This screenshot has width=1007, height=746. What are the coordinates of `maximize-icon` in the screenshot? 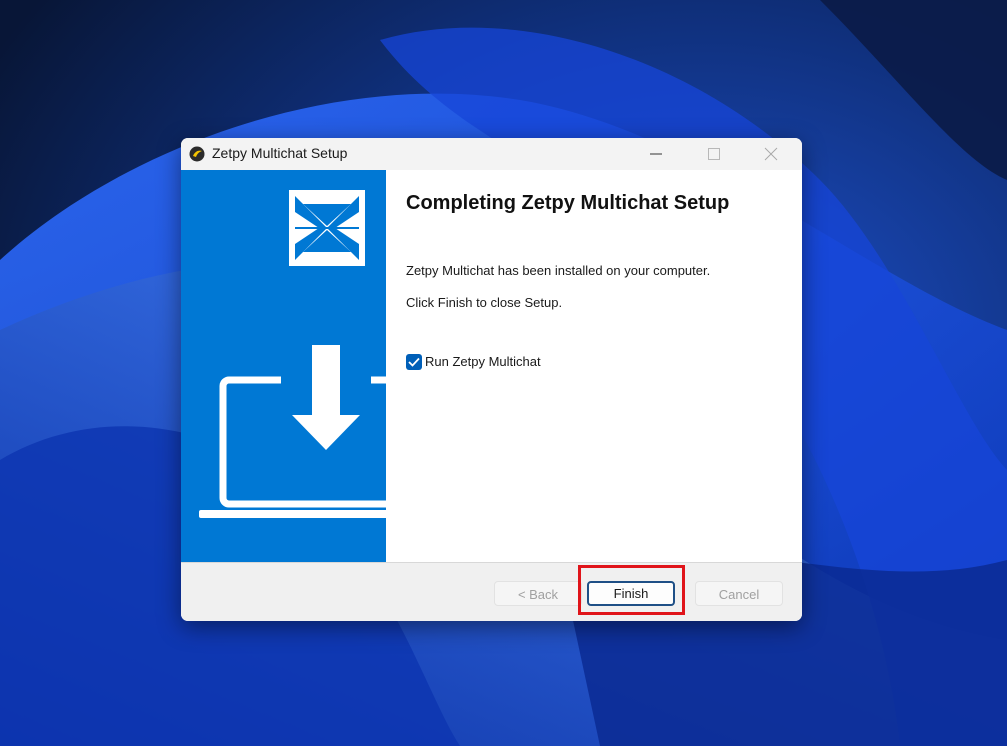 It's located at (714, 154).